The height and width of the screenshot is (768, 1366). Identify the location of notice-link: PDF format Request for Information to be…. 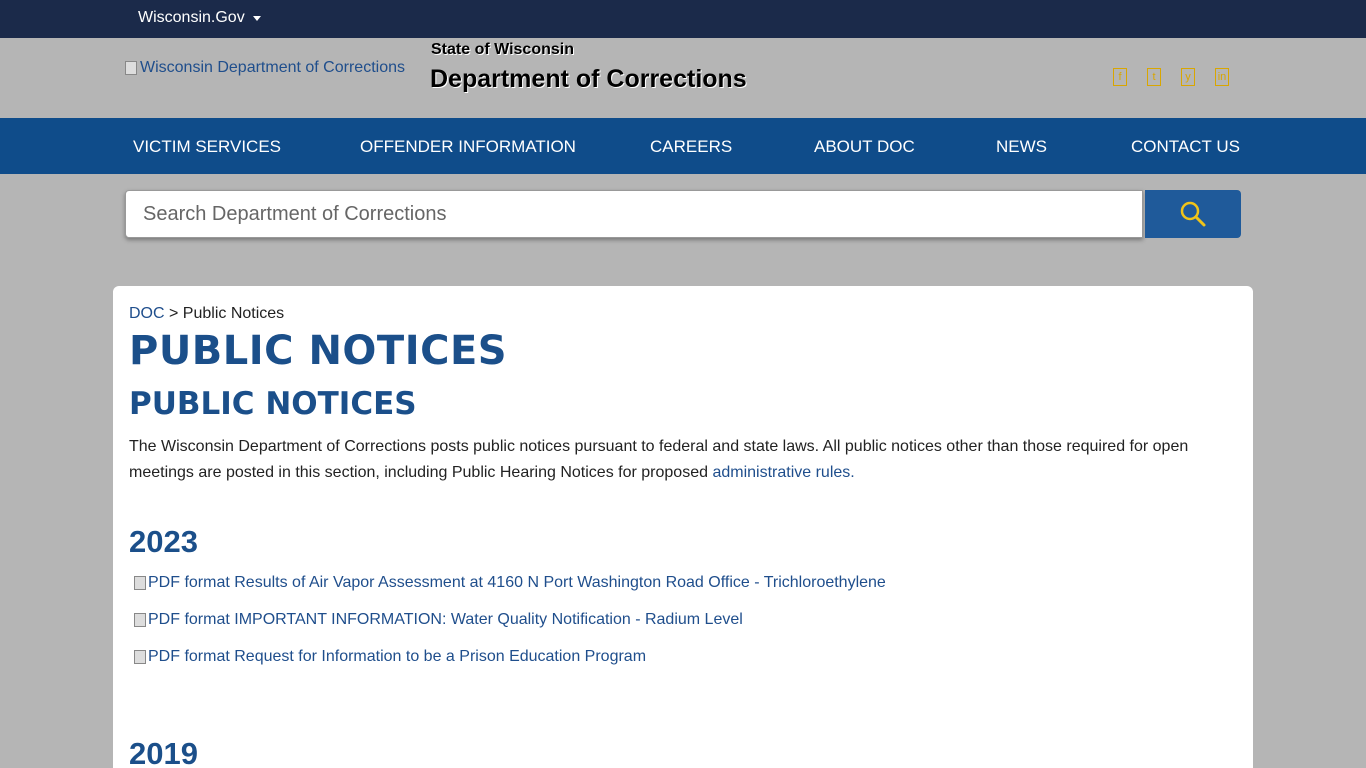
(390, 657).